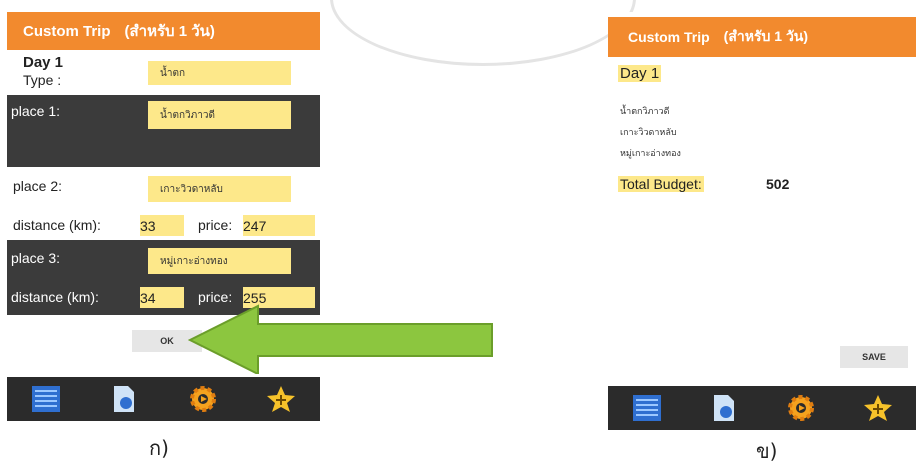 Image resolution: width=916 pixels, height=467 pixels. Describe the element at coordinates (162, 225) in the screenshot. I see `distance-field-2: 33` at that location.